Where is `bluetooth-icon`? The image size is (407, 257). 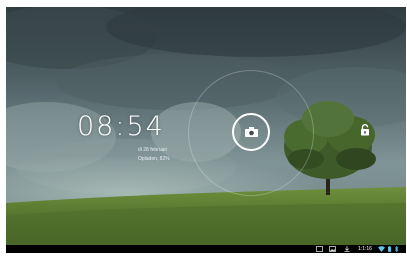
bluetooth-icon is located at coordinates (396, 249).